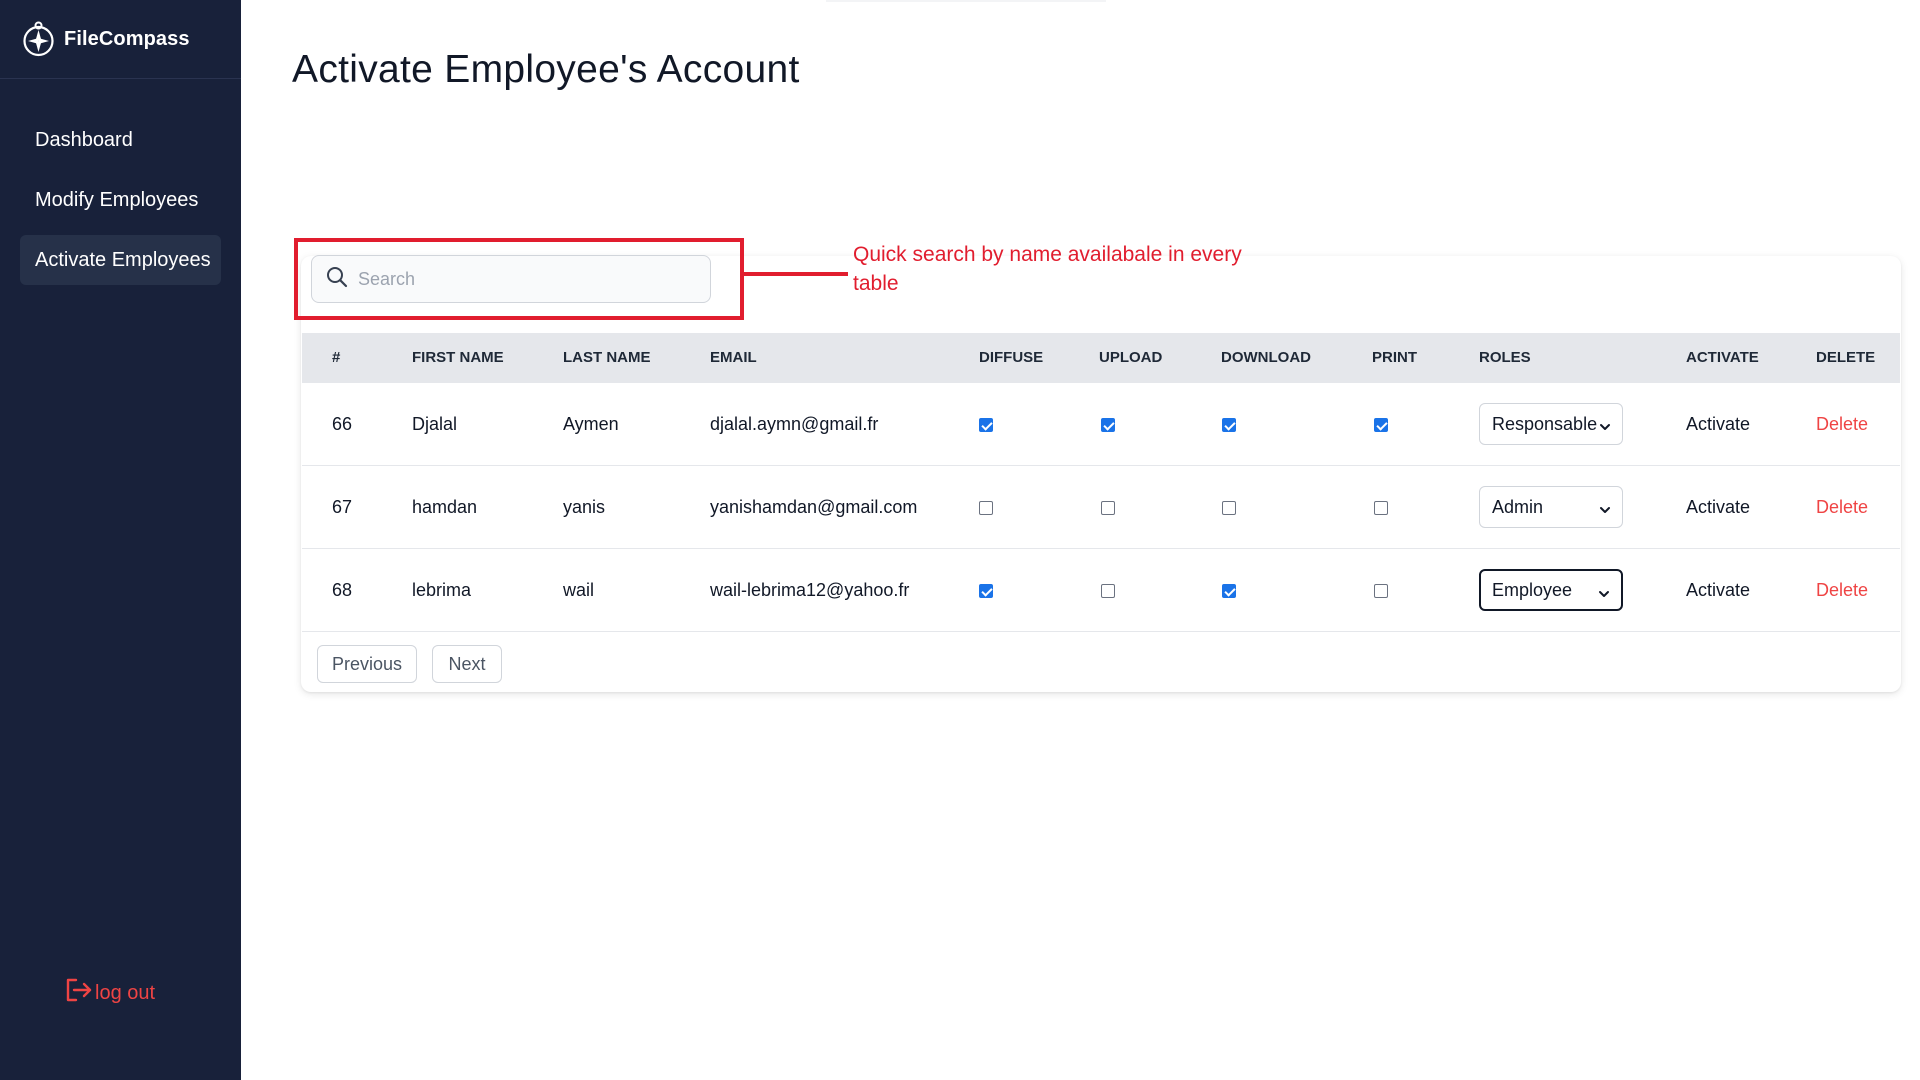  I want to click on cell-email: yanishamdan@gmail.com, so click(814, 507).